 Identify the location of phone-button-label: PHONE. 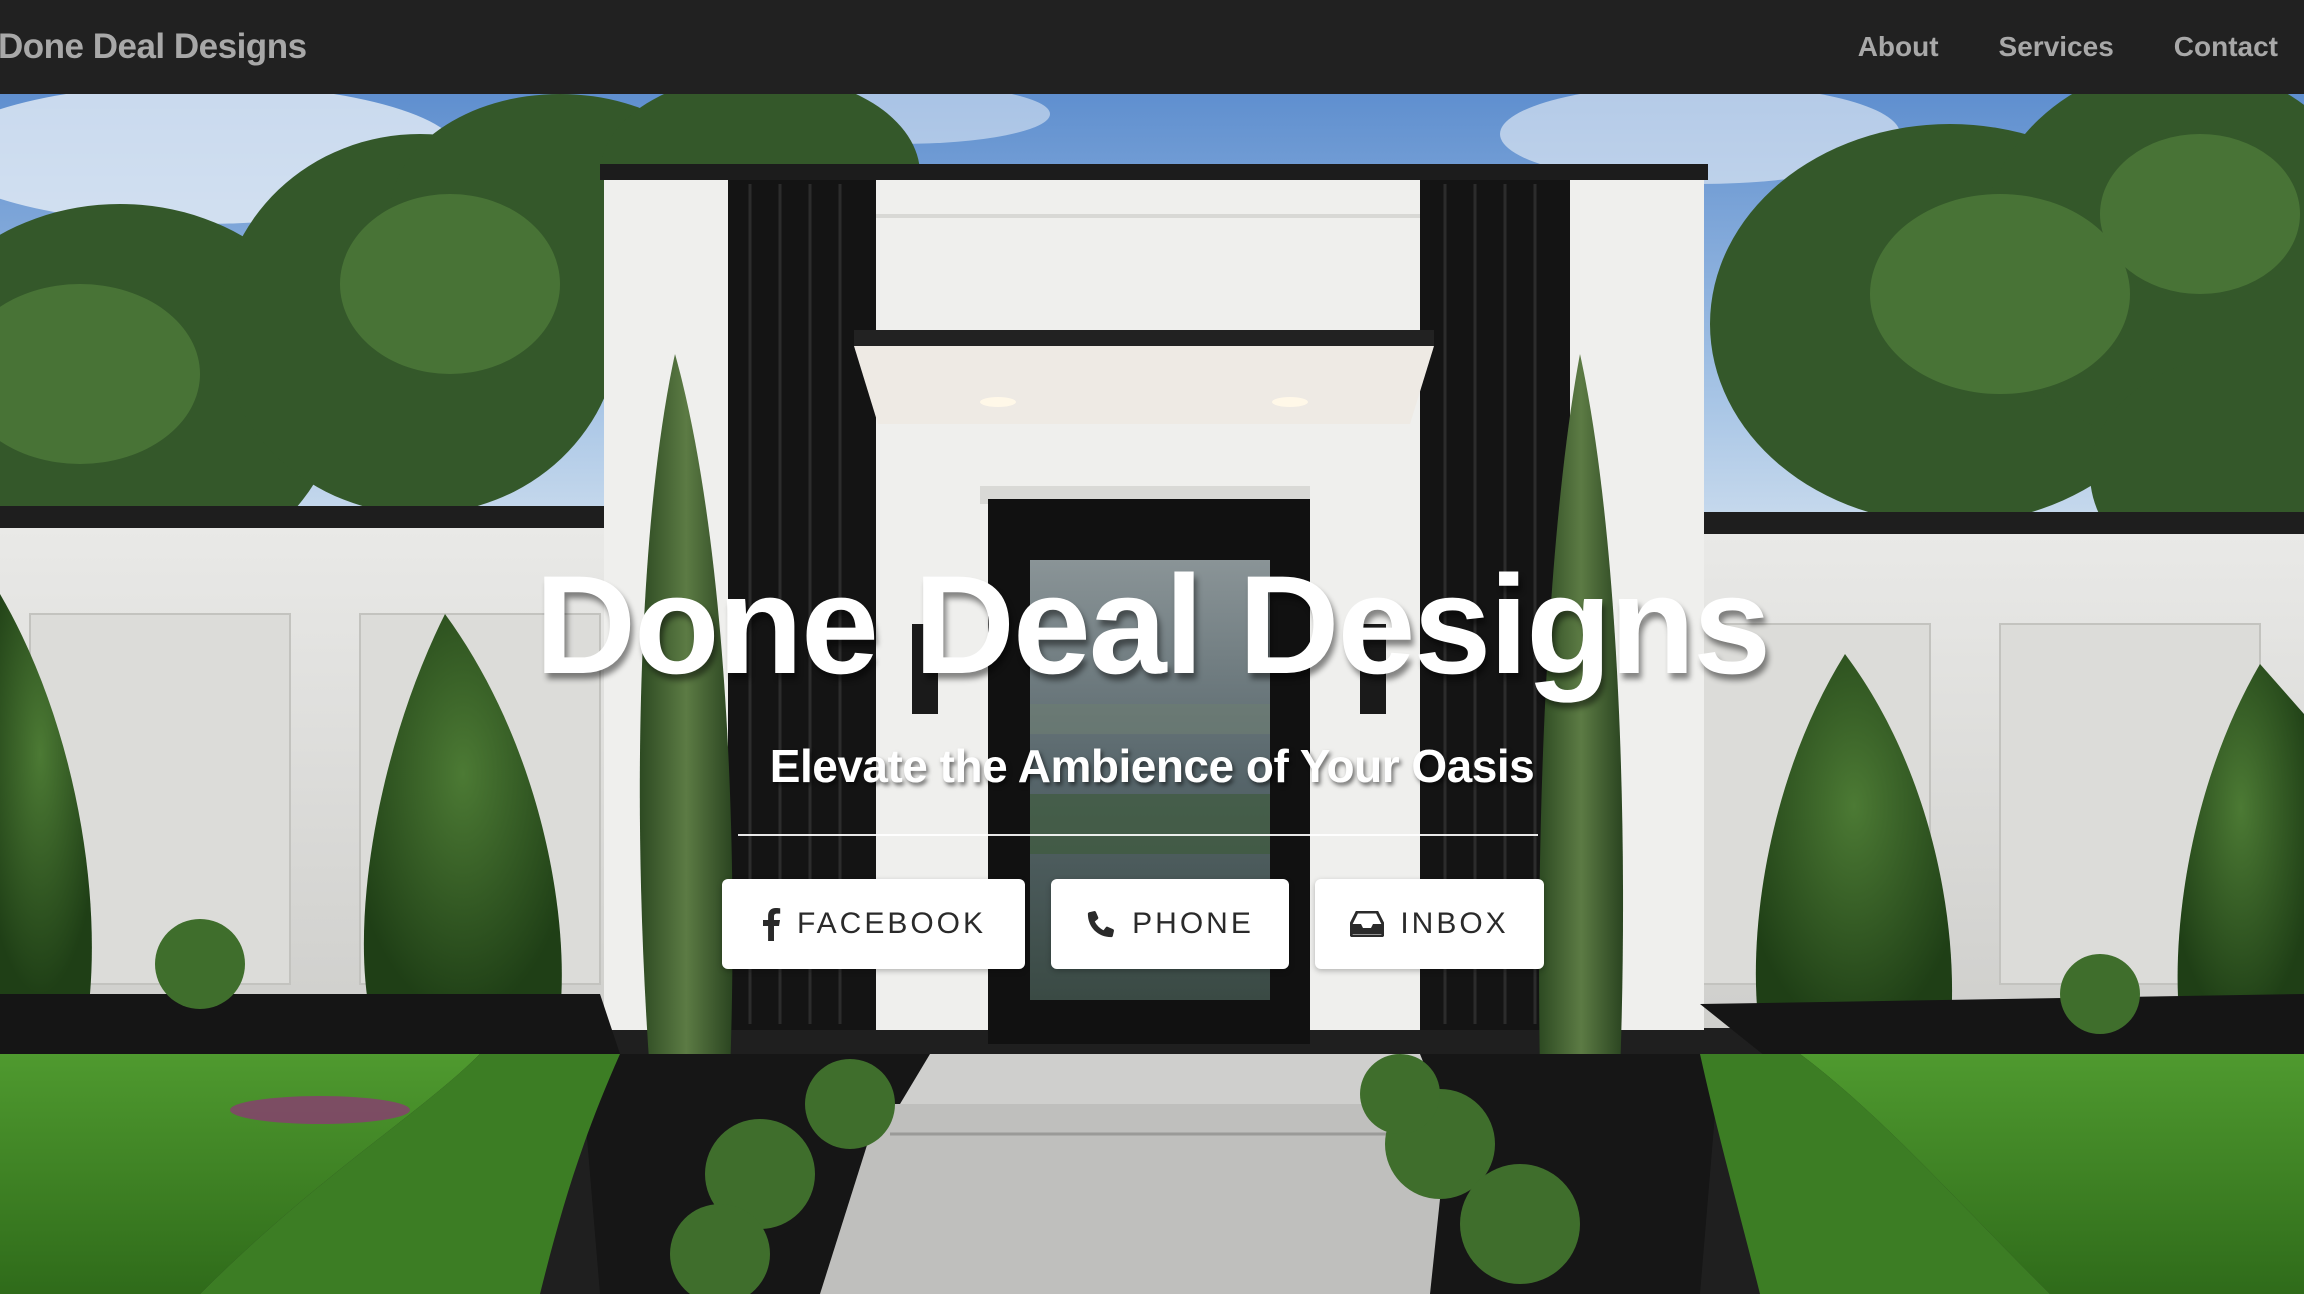
(1193, 923).